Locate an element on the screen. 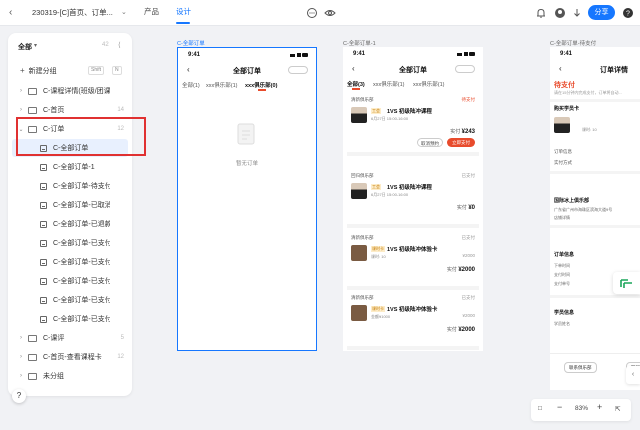 The image size is (640, 430). floating-tool-button is located at coordinates (626, 283).